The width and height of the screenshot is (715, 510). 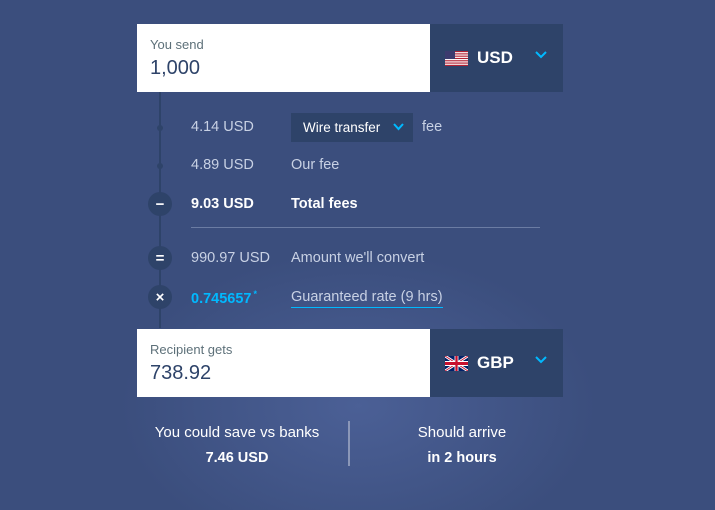 I want to click on exchange-rate: 0.745657 *, so click(x=224, y=298).